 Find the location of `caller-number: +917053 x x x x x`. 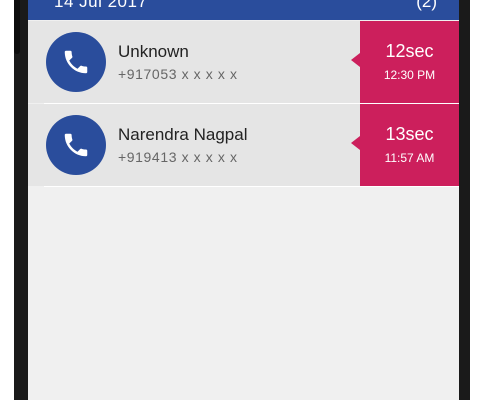

caller-number: +917053 x x x x x is located at coordinates (178, 74).